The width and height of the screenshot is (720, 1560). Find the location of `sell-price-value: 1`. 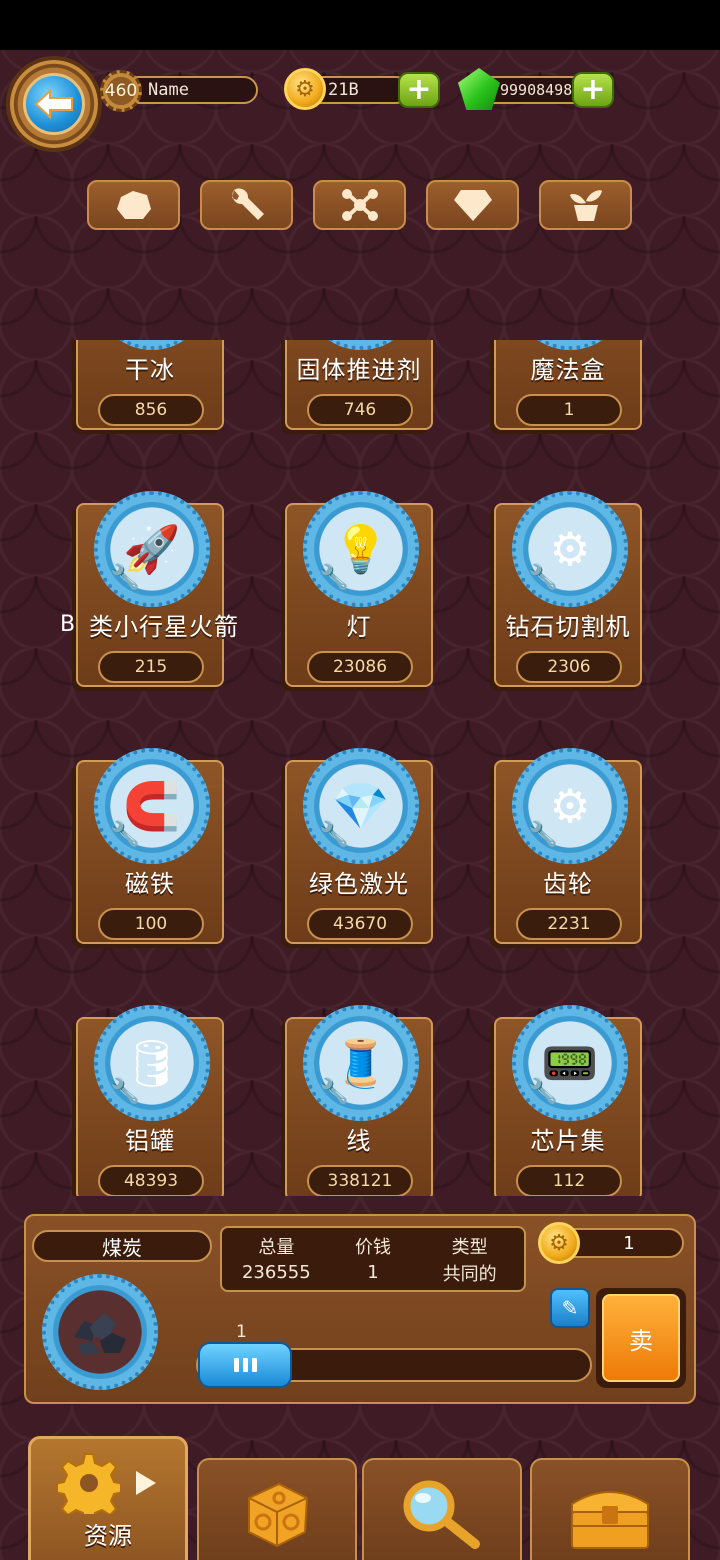

sell-price-value: 1 is located at coordinates (629, 1243).